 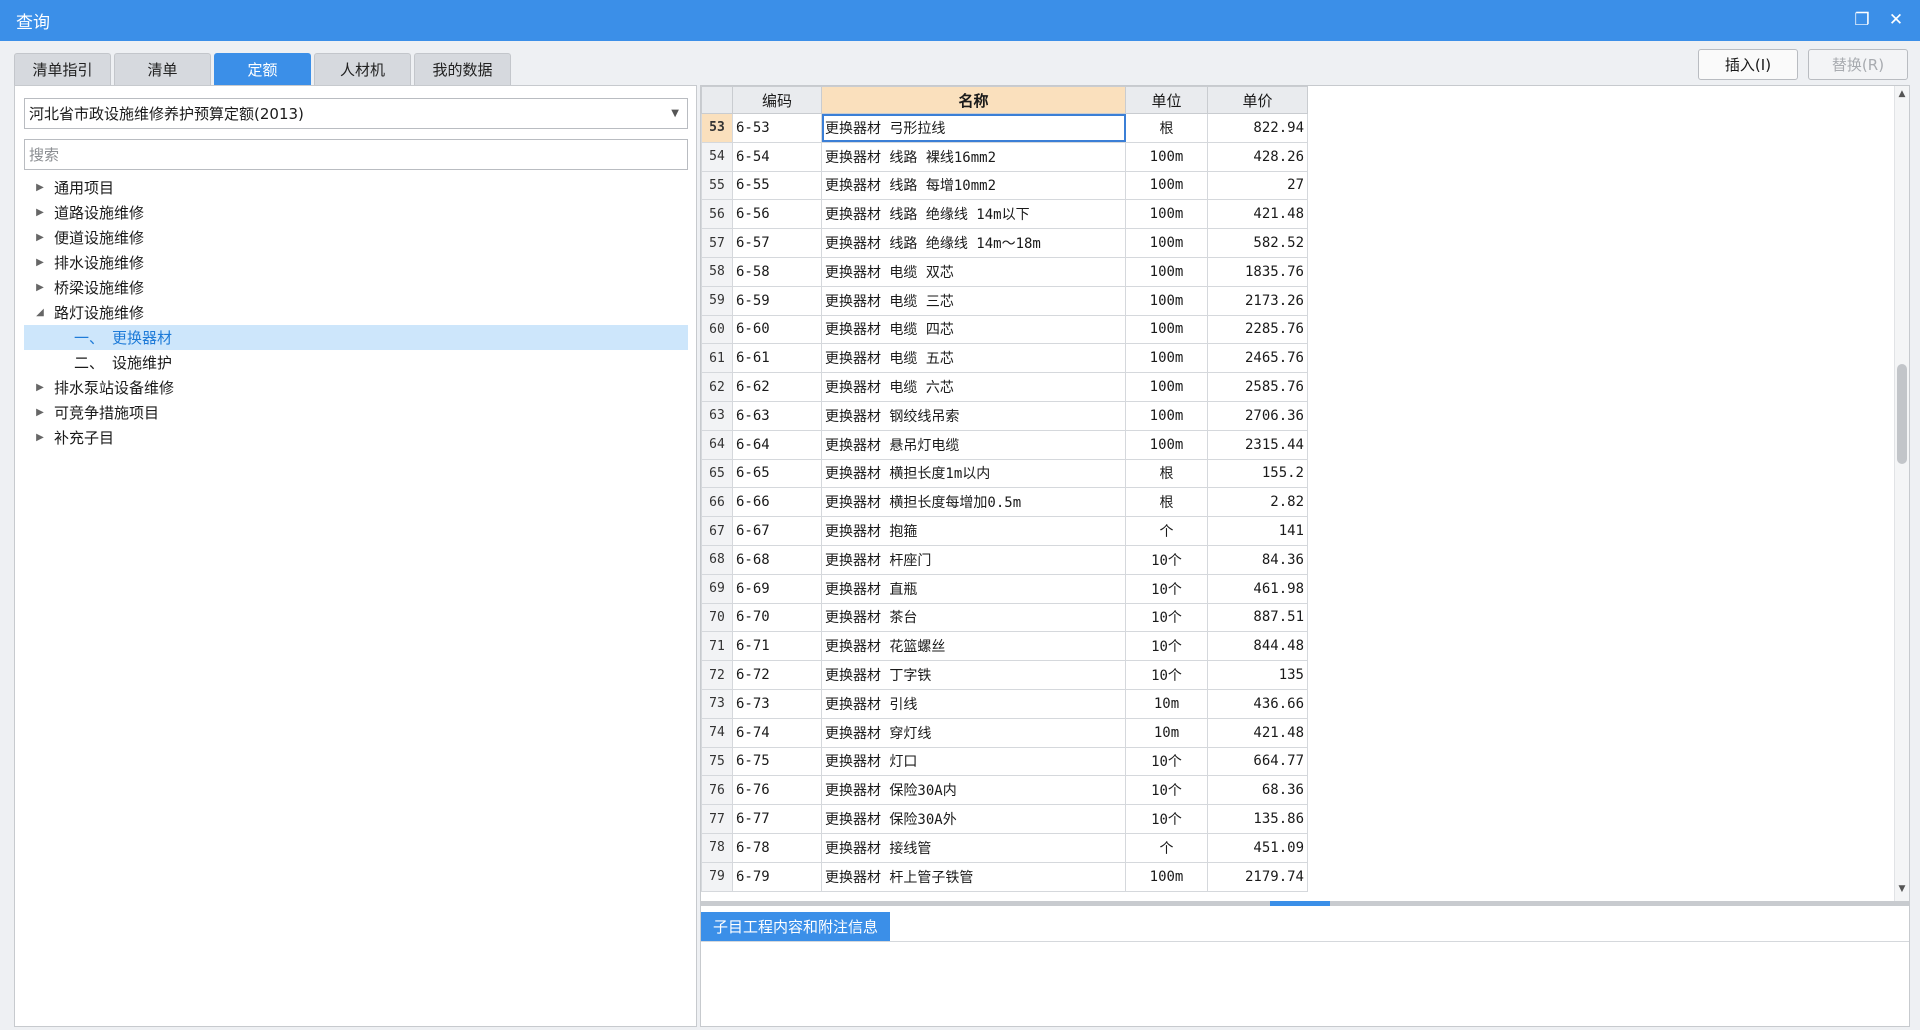 I want to click on row-number: 61, so click(x=717, y=358).